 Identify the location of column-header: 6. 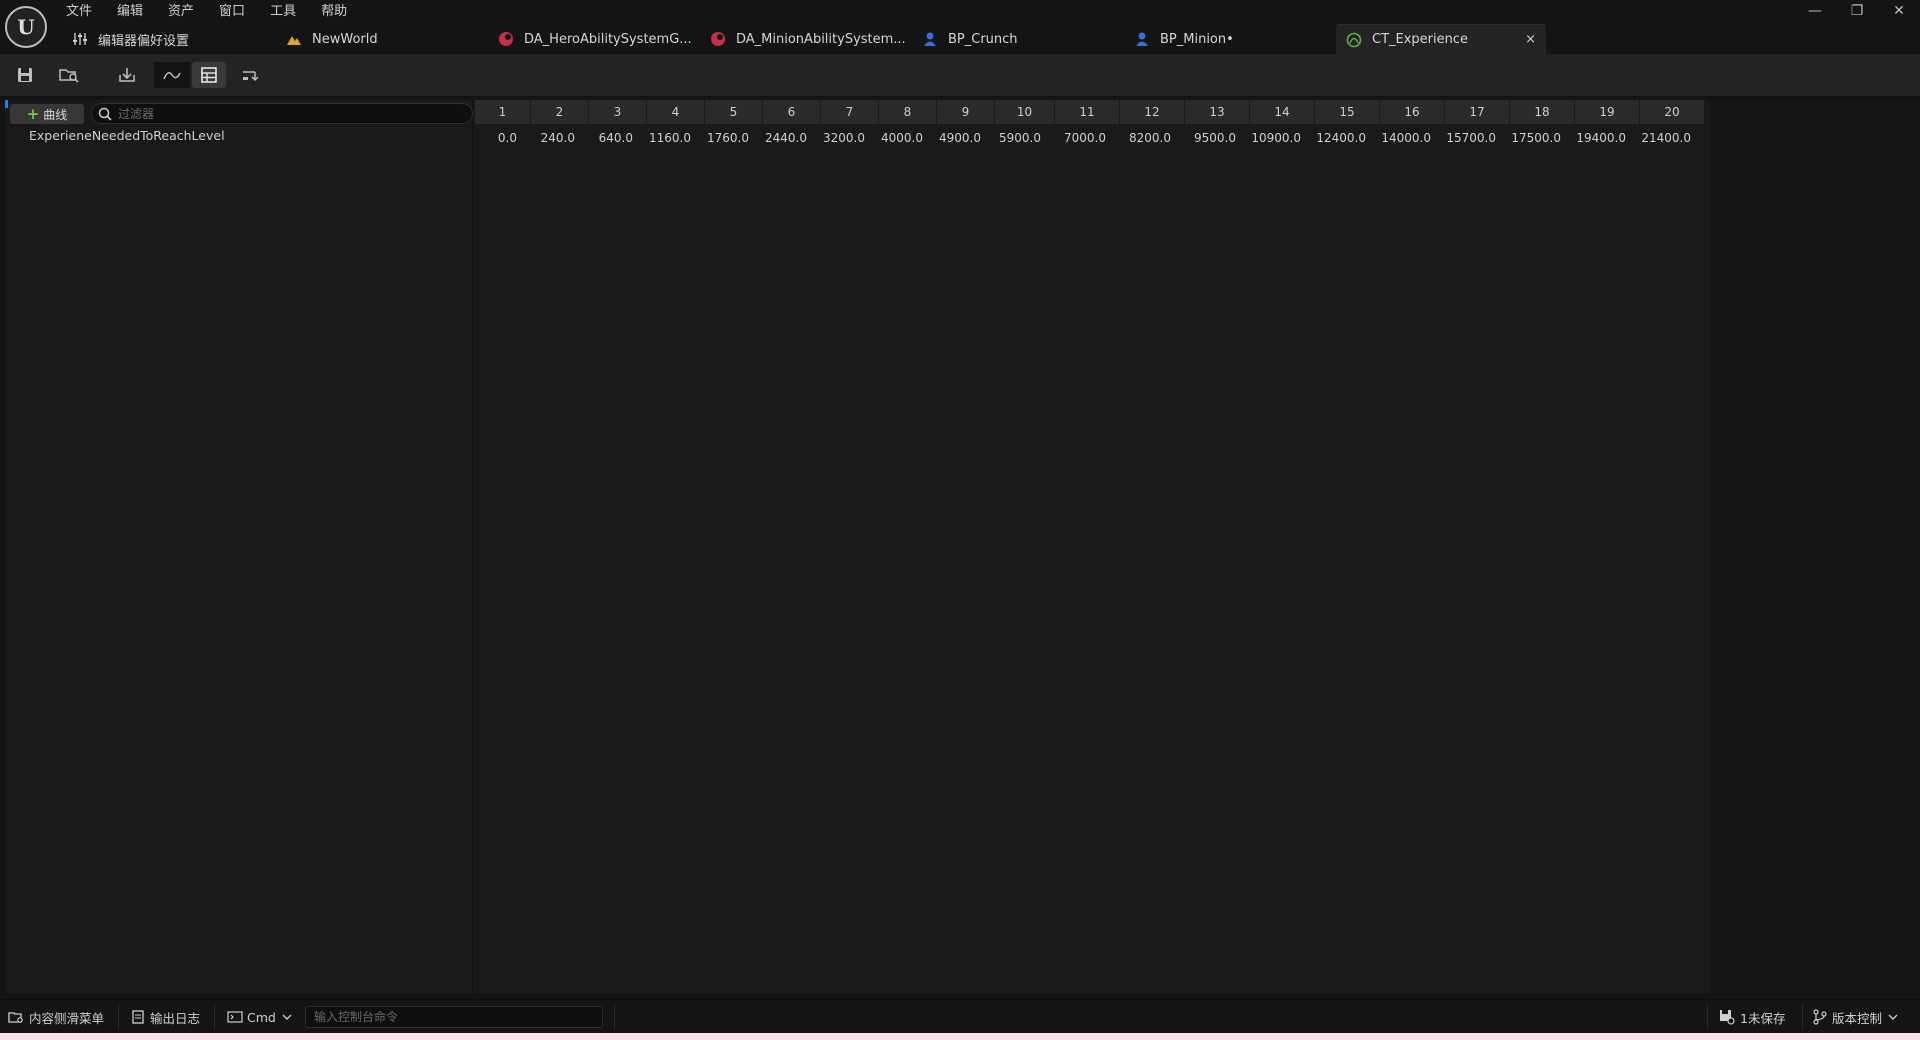
(792, 112).